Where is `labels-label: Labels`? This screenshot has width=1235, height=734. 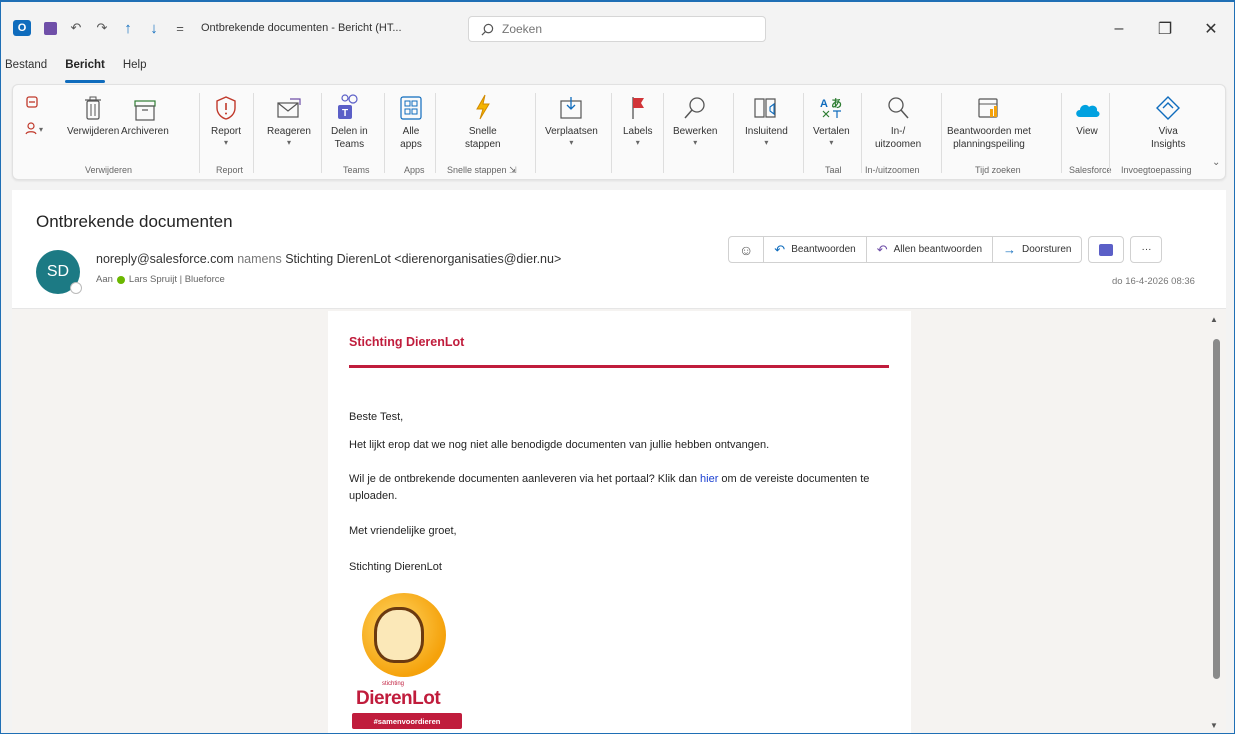 labels-label: Labels is located at coordinates (638, 131).